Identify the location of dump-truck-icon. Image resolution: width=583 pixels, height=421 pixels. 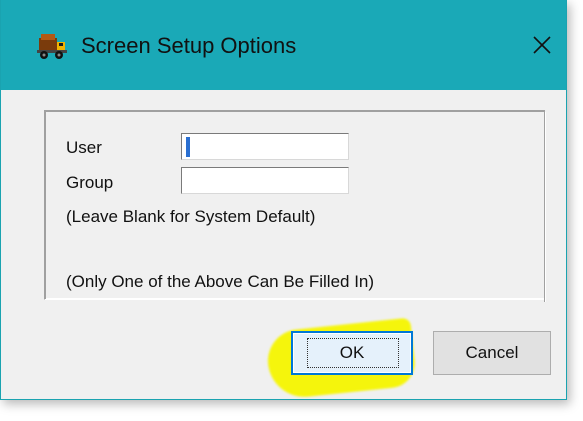
(52, 46).